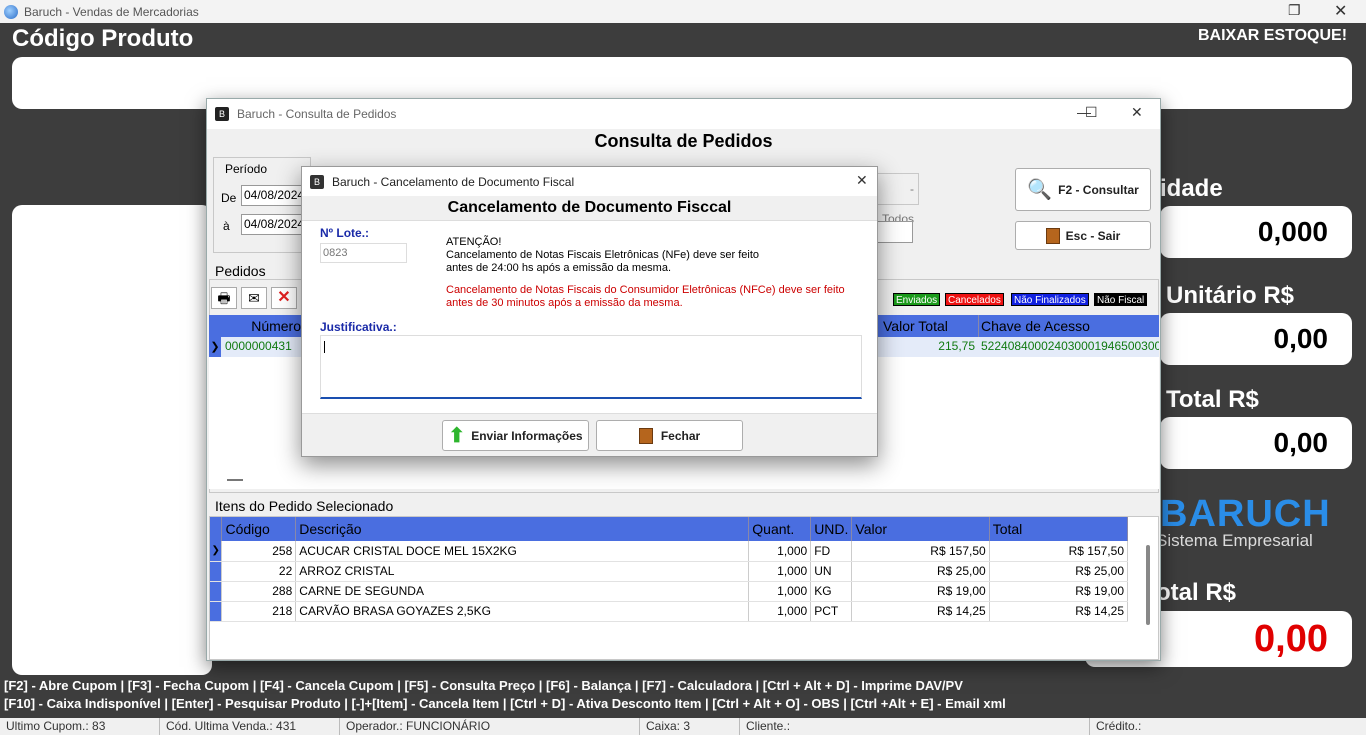 The height and width of the screenshot is (735, 1366). What do you see at coordinates (920, 611) in the screenshot?
I see `item-valor: R$ 14,25` at bounding box center [920, 611].